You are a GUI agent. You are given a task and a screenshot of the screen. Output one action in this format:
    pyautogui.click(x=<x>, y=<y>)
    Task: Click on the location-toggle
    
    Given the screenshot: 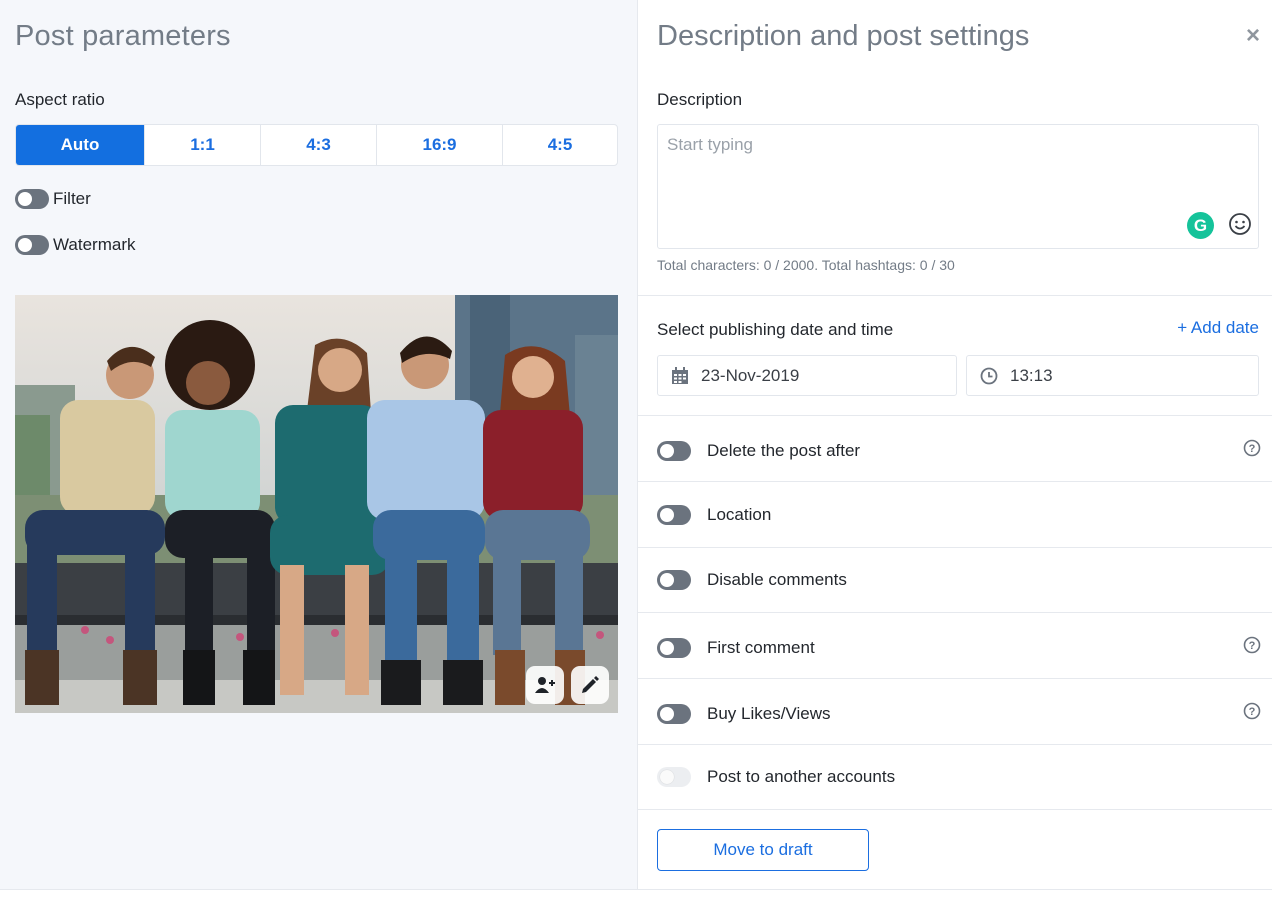 What is the action you would take?
    pyautogui.click(x=674, y=515)
    